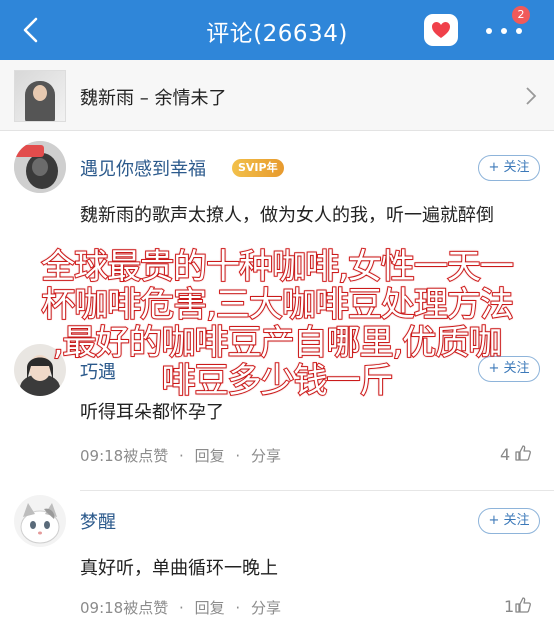 The height and width of the screenshot is (635, 554). I want to click on top-bar: 评论(26634) 2, so click(277, 30).